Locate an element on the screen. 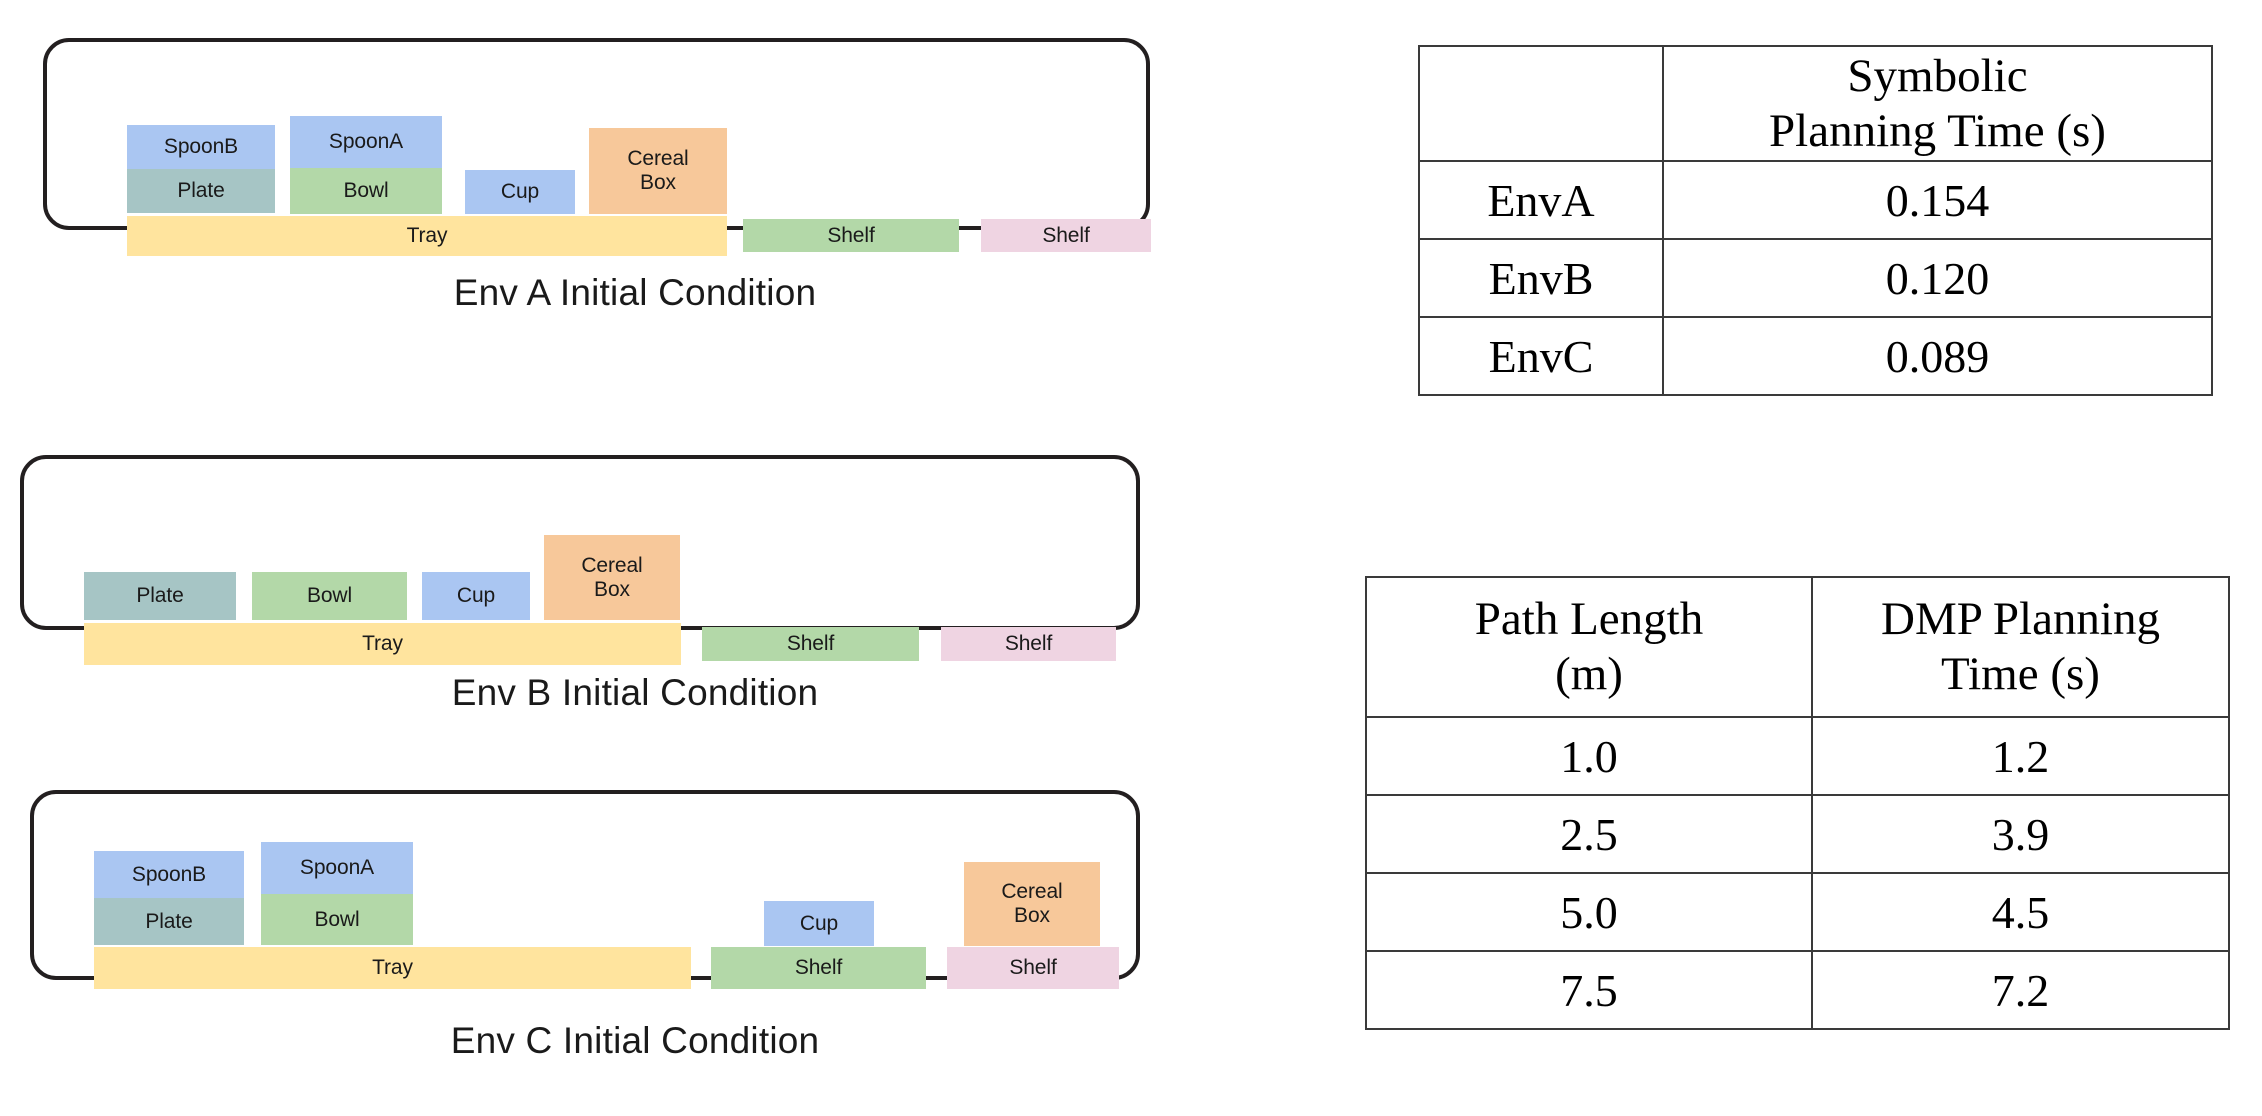  env-b-block-tray: Tray is located at coordinates (382, 644).